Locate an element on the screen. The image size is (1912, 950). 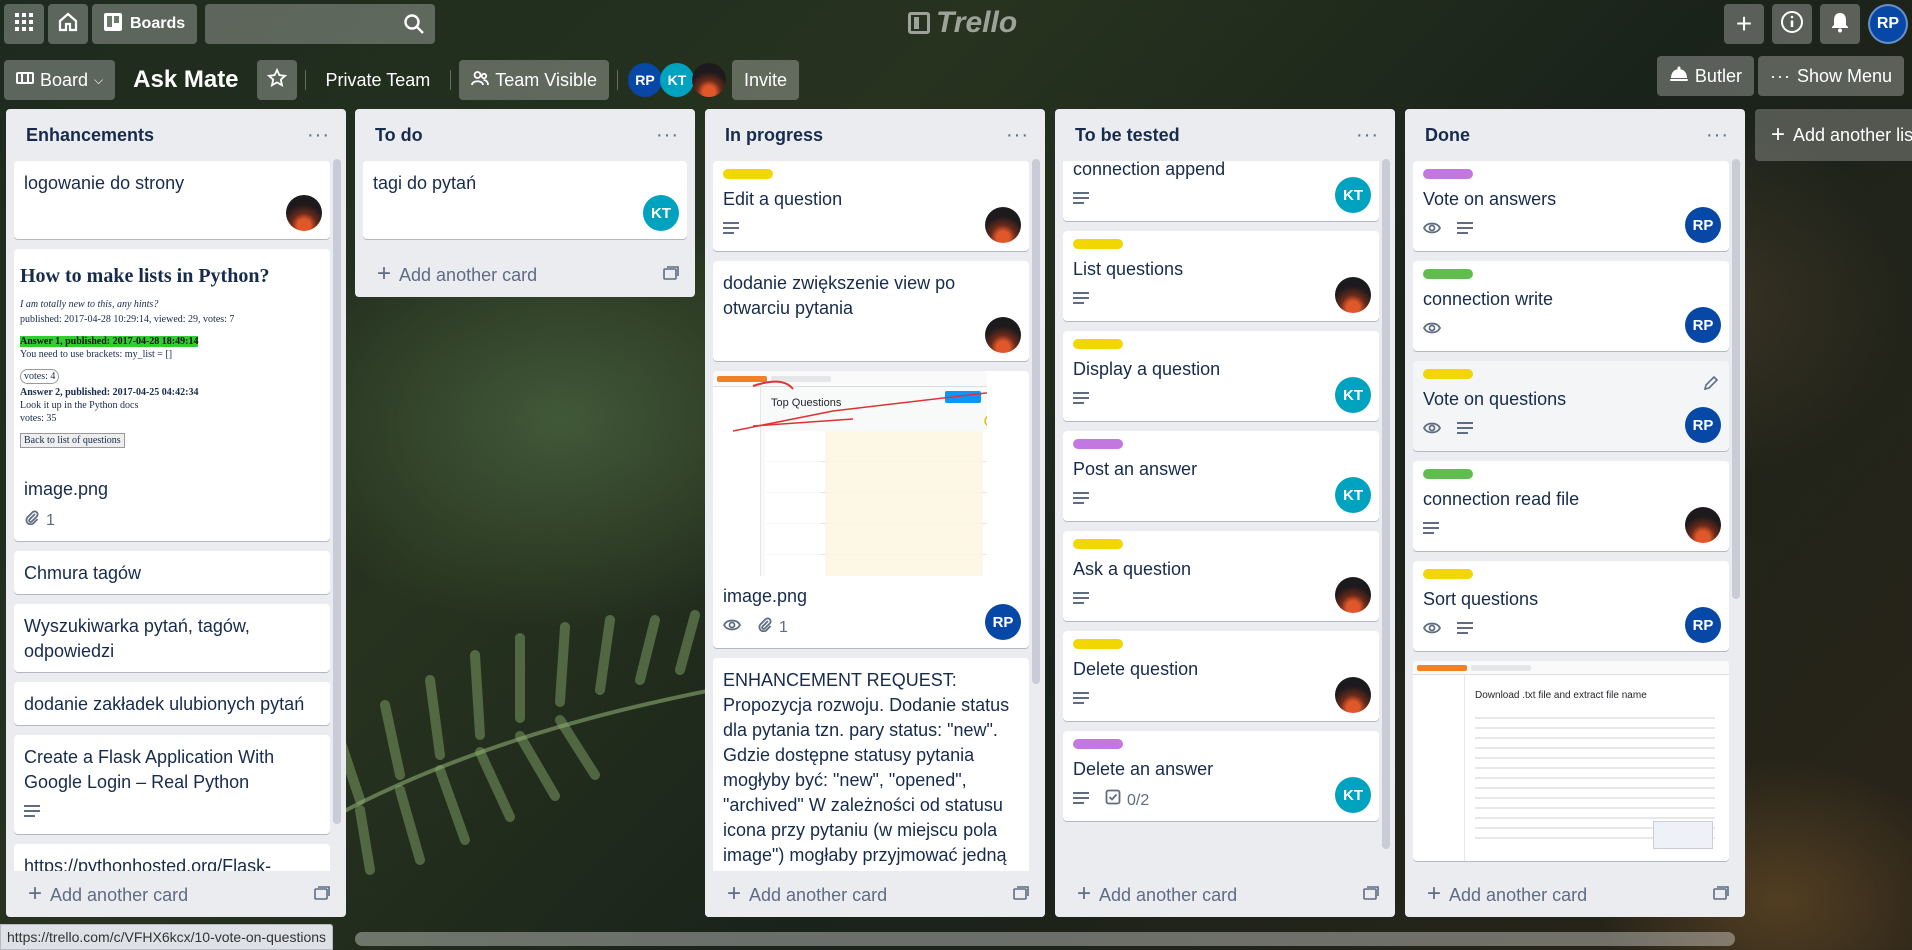
card-badges is located at coordinates (1200, 600).